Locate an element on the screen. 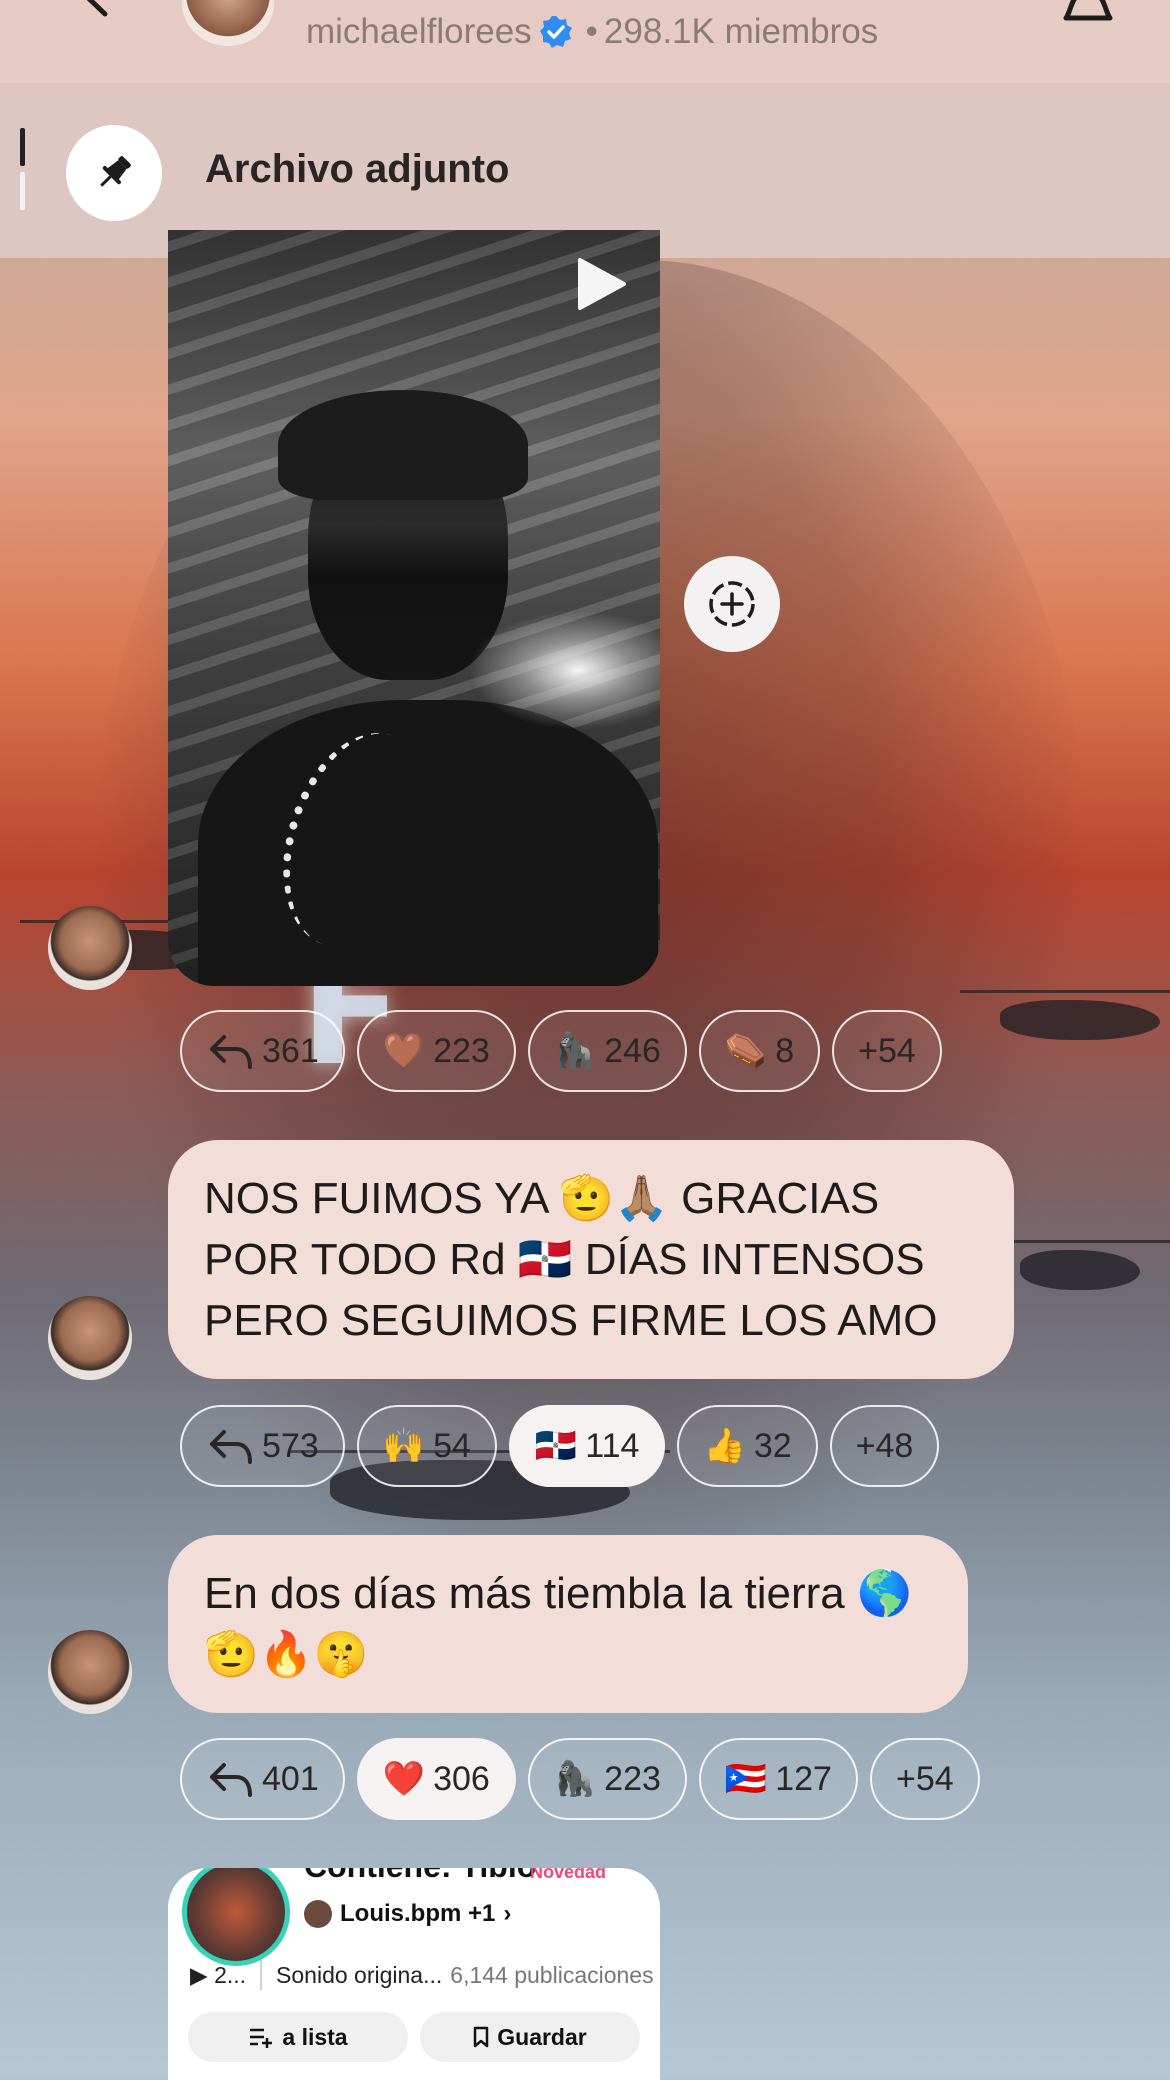 The image size is (1170, 2080). channel-header: michaelflorees • 298.1K miembros is located at coordinates (585, 41).